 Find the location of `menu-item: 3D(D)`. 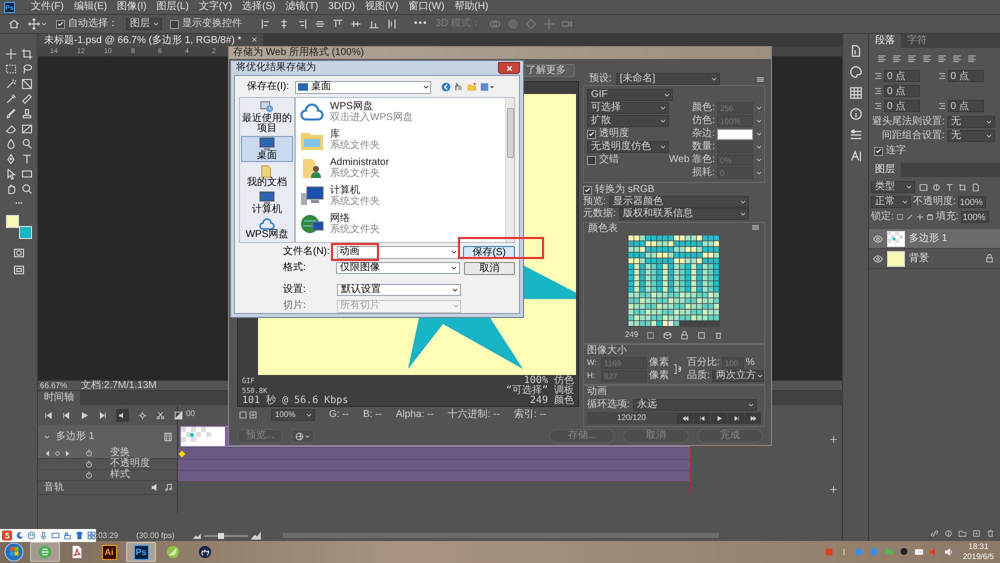

menu-item: 3D(D) is located at coordinates (341, 7).